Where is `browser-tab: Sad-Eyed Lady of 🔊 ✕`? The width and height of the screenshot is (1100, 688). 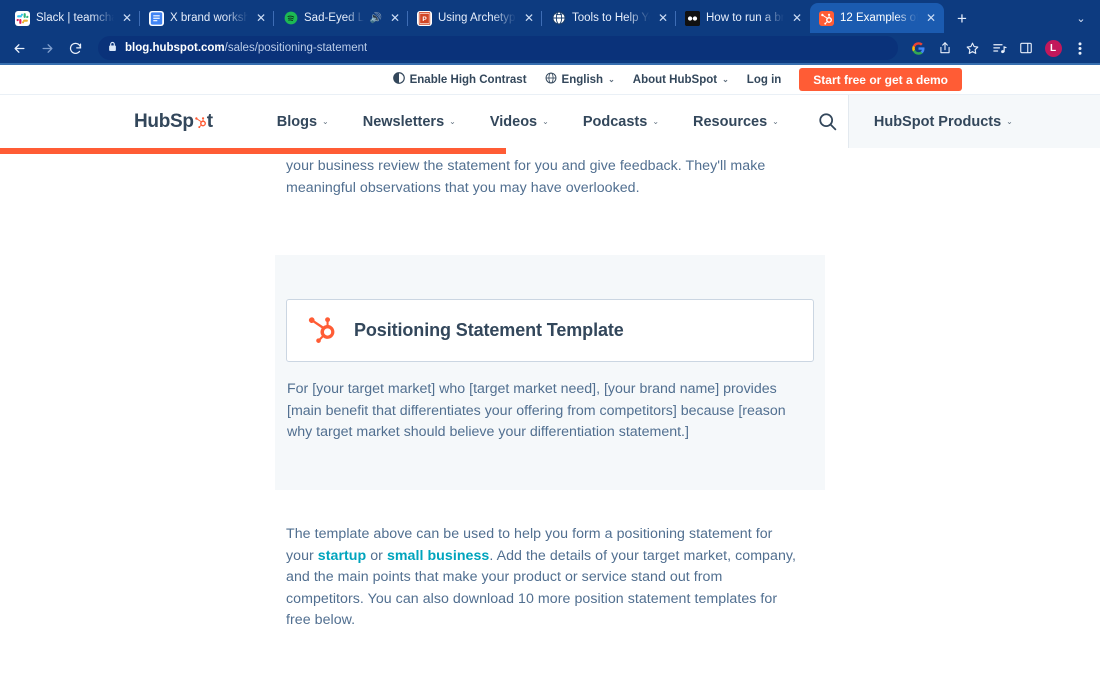
browser-tab: Sad-Eyed Lady of 🔊 ✕ is located at coordinates (340, 18).